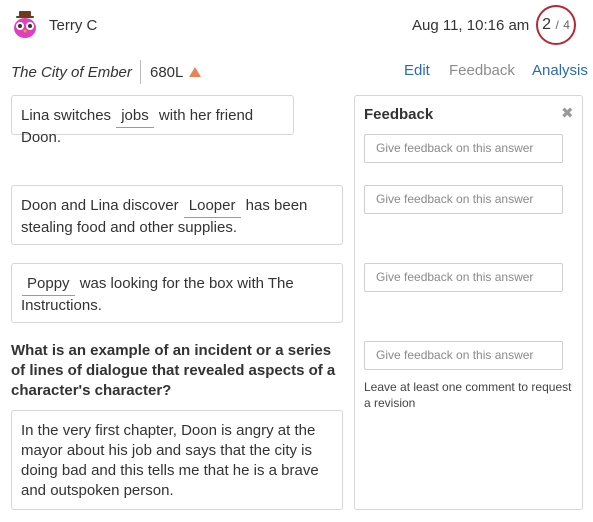  I want to click on divider, so click(140, 72).